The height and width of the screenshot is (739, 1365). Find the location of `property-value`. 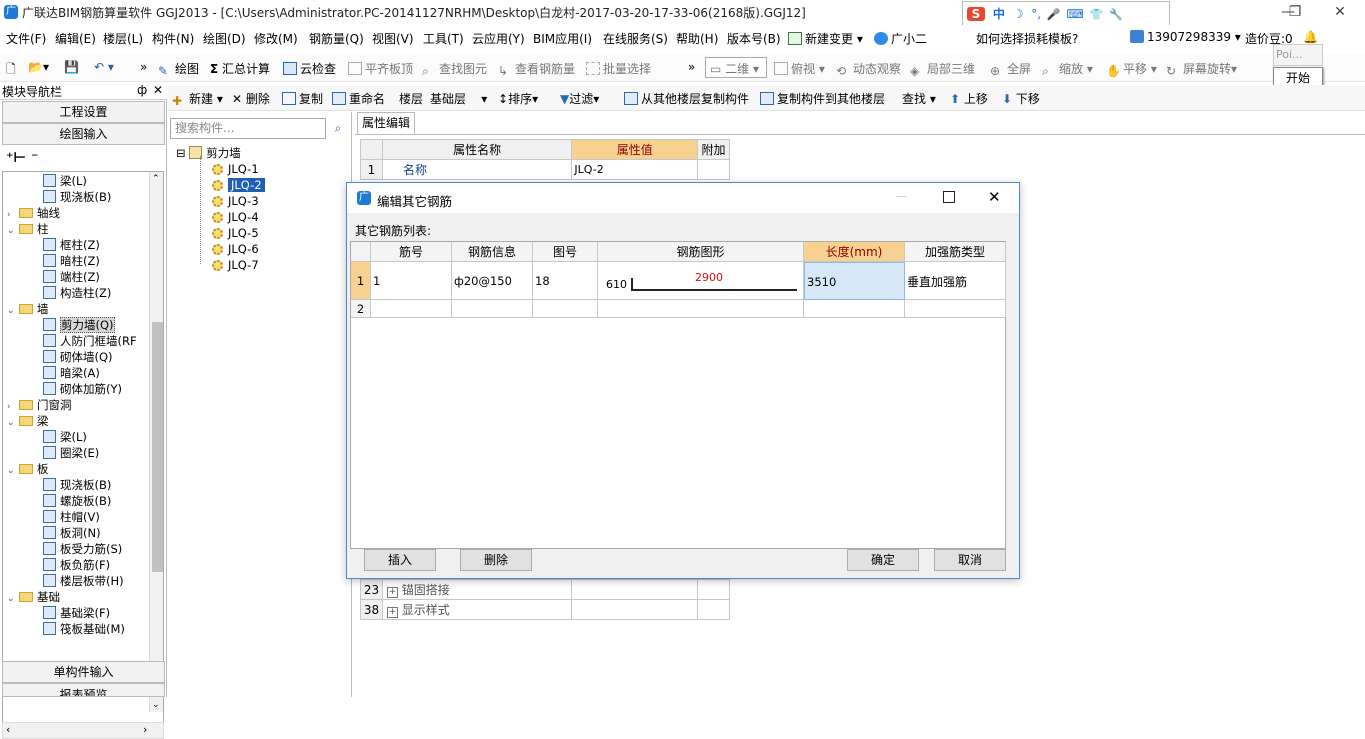

property-value is located at coordinates (635, 589).